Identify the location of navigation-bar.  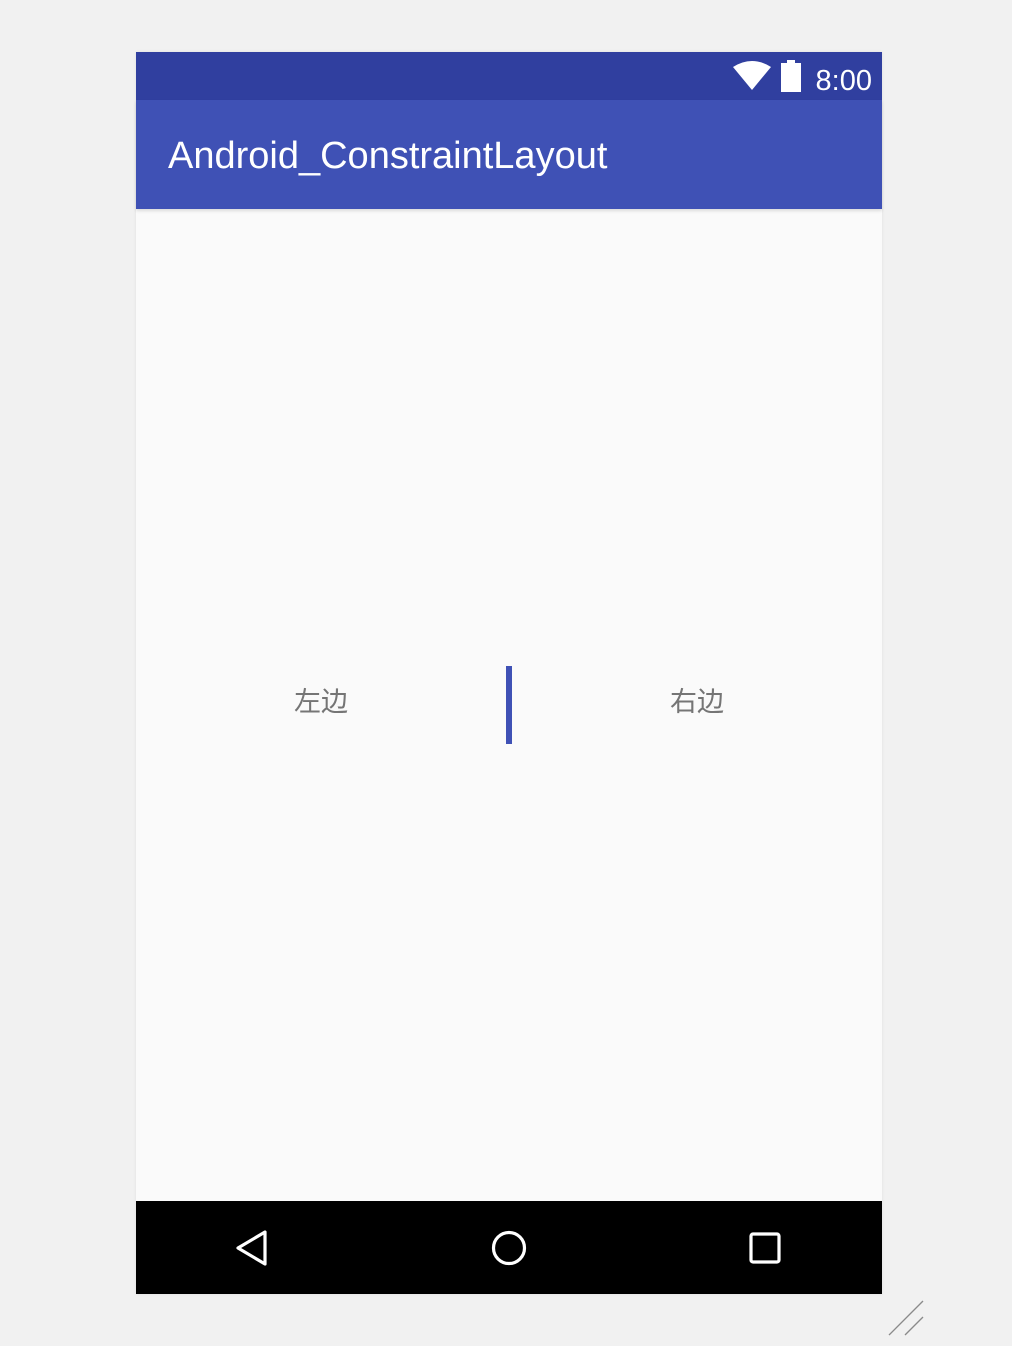
(509, 1247).